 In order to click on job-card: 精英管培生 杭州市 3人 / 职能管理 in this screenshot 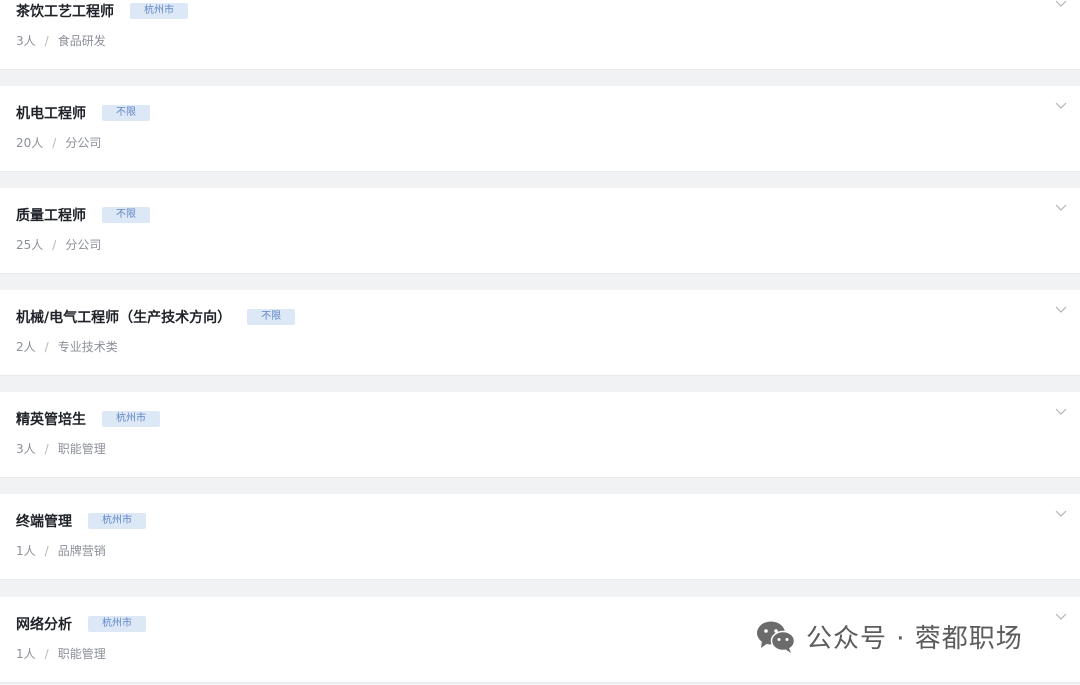, I will do `click(540, 435)`.